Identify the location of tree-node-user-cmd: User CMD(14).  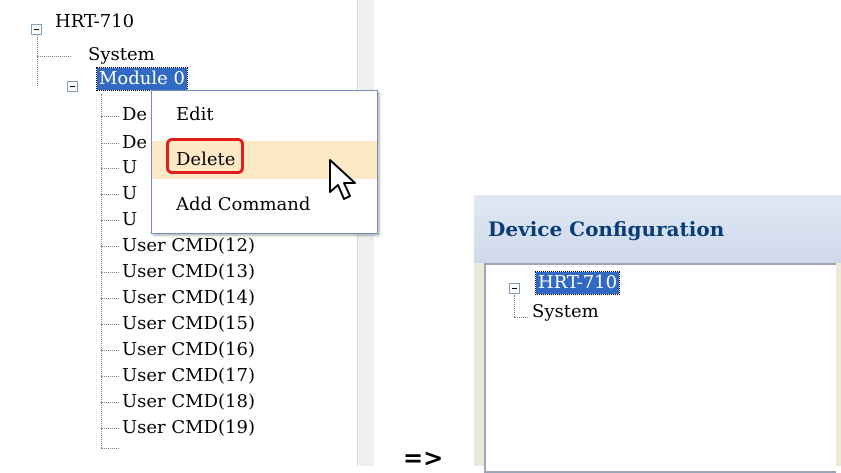
(188, 298).